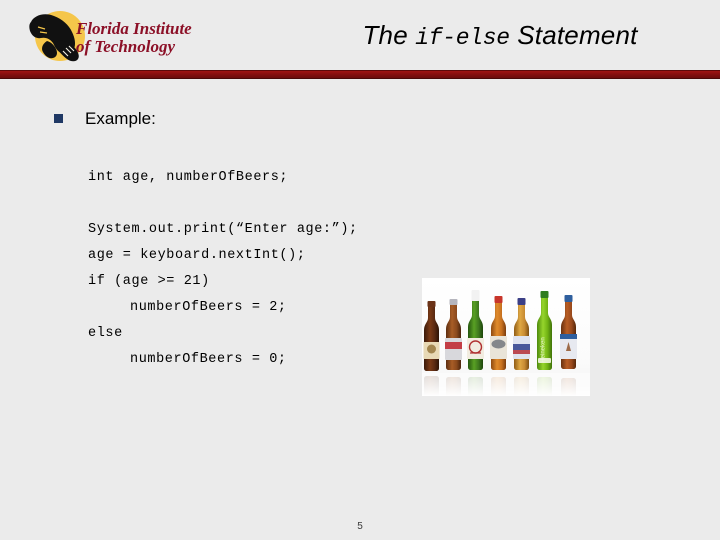  What do you see at coordinates (125, 46) in the screenshot?
I see `svg-text: of Technology` at bounding box center [125, 46].